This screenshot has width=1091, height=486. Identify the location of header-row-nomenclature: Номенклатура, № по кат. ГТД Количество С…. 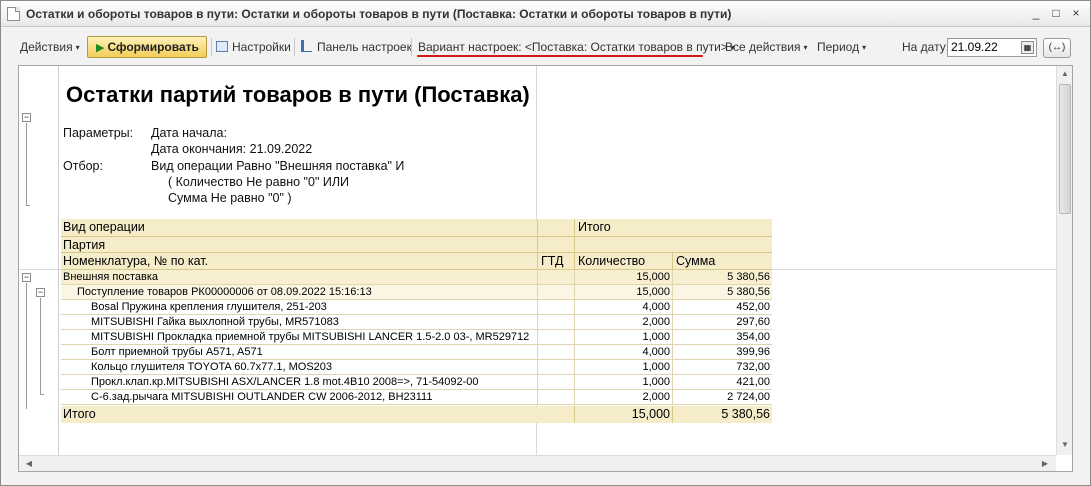
(416, 261).